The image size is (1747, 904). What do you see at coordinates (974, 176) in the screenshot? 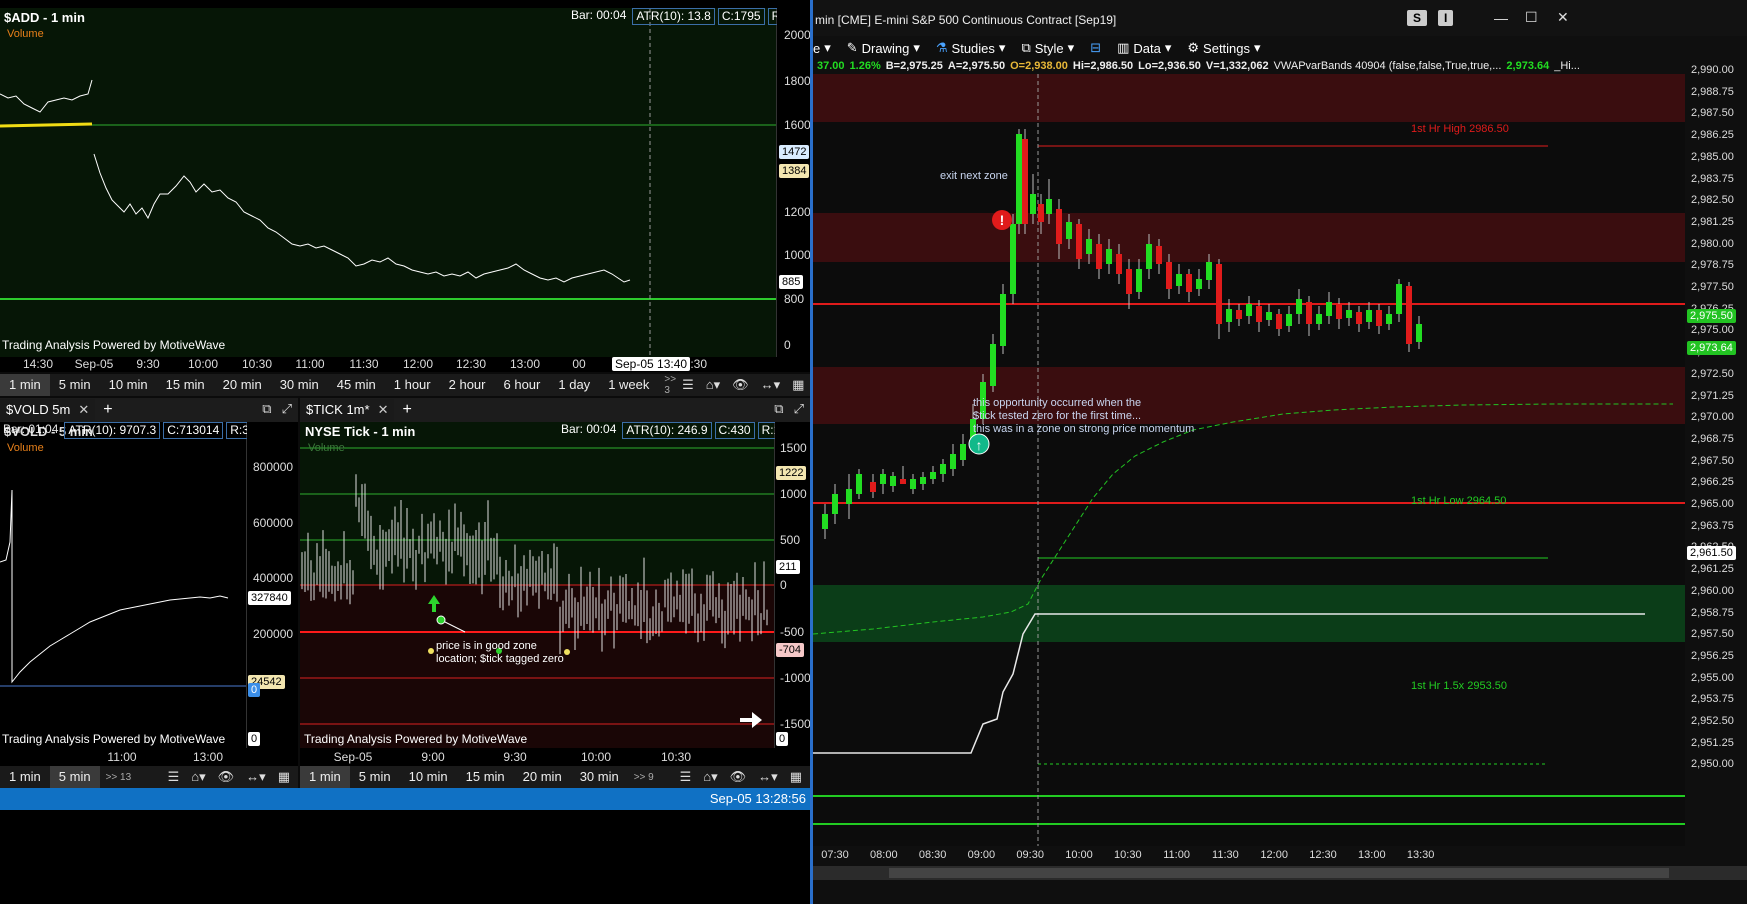
I see `es-note-exit: exit next zone` at bounding box center [974, 176].